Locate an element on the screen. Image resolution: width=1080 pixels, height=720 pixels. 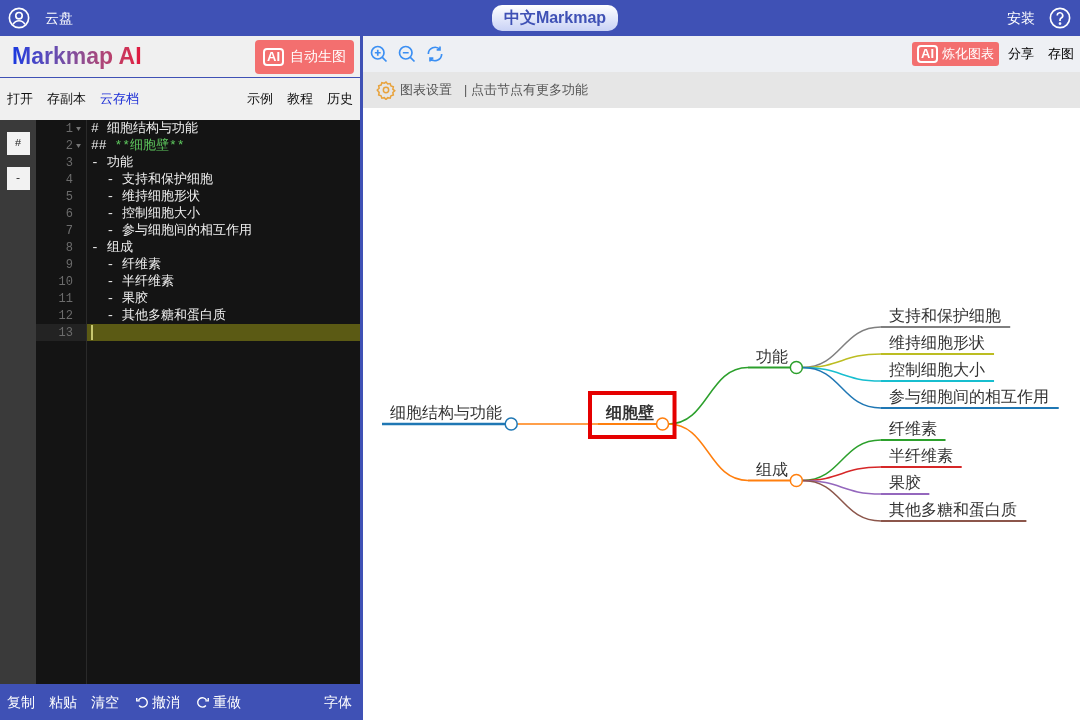
code-line: - 控制细胞大小 is located at coordinates (153, 213).